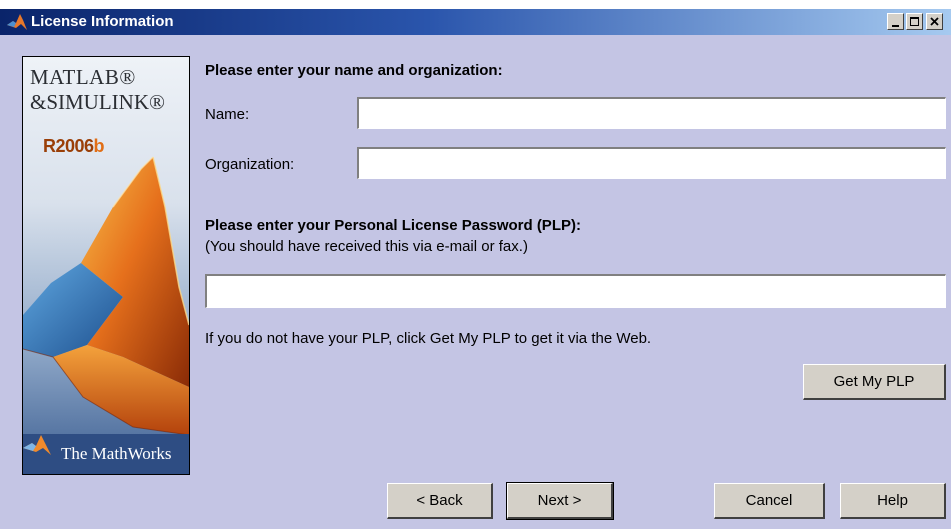  What do you see at coordinates (250, 164) in the screenshot?
I see `organization-label: Organization:` at bounding box center [250, 164].